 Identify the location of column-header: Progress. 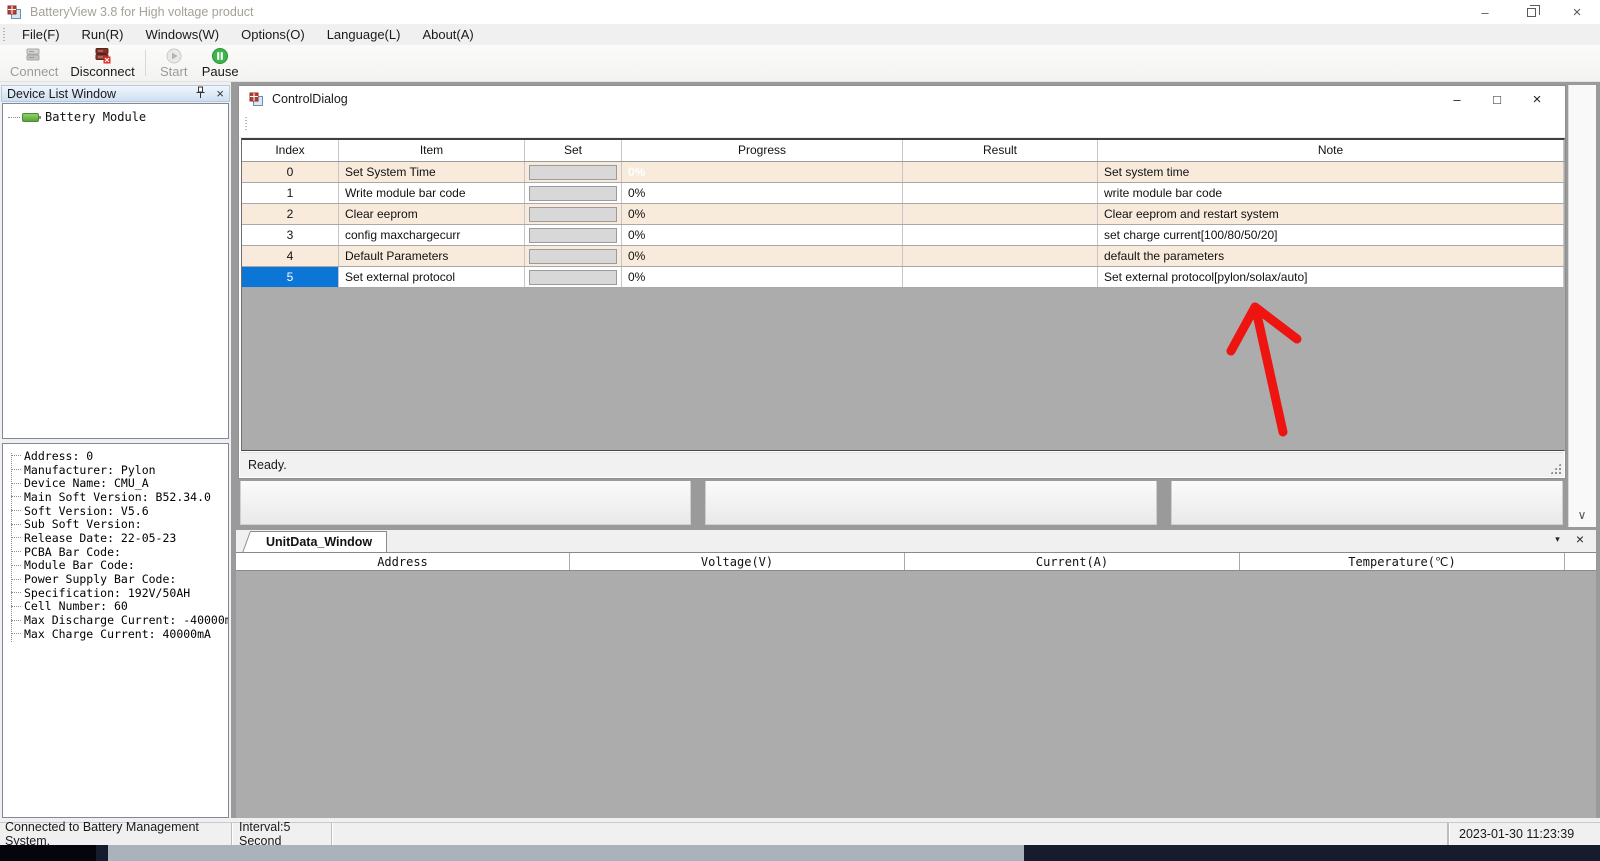
(762, 150).